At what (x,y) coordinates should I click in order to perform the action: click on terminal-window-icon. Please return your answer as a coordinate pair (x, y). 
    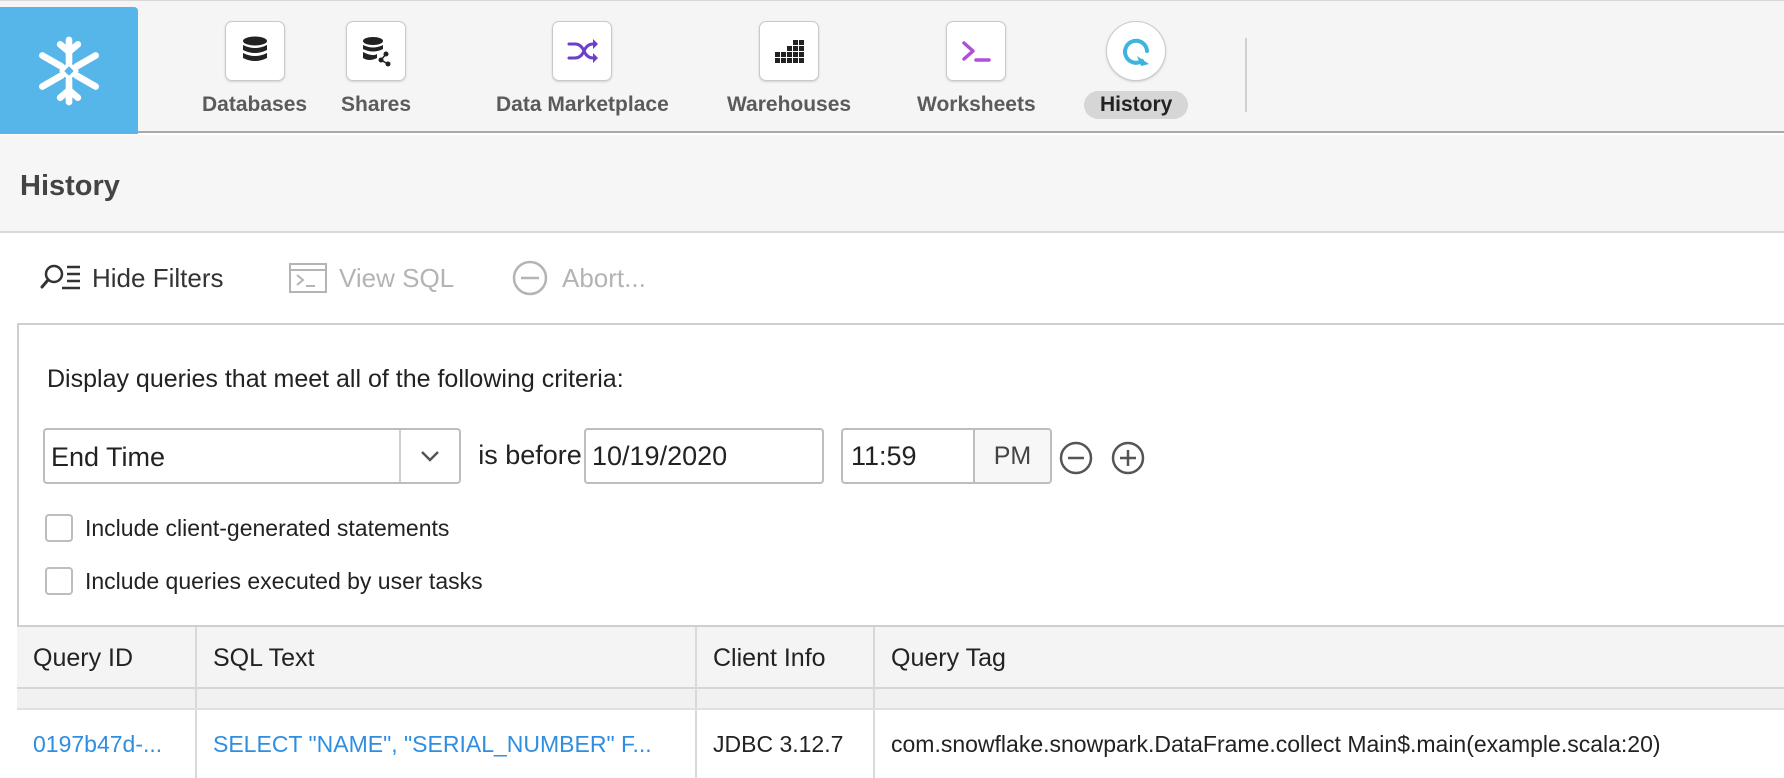
    Looking at the image, I should click on (308, 278).